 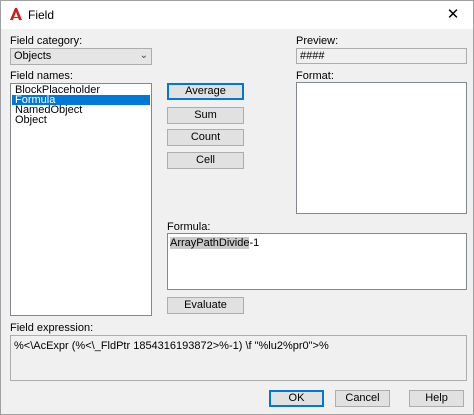 I want to click on average-button: Average, so click(x=205, y=91).